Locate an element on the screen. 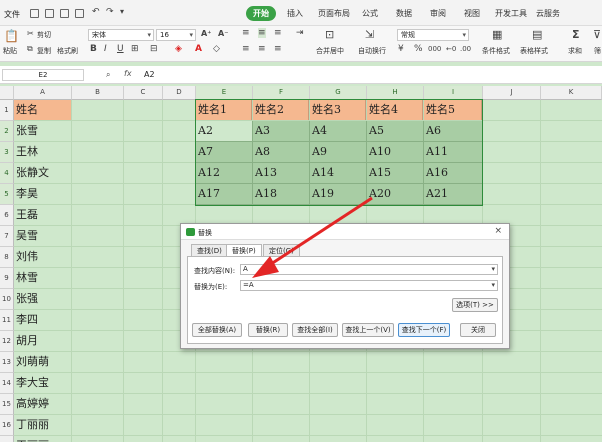  options-button: 选项(T) >> is located at coordinates (475, 305).